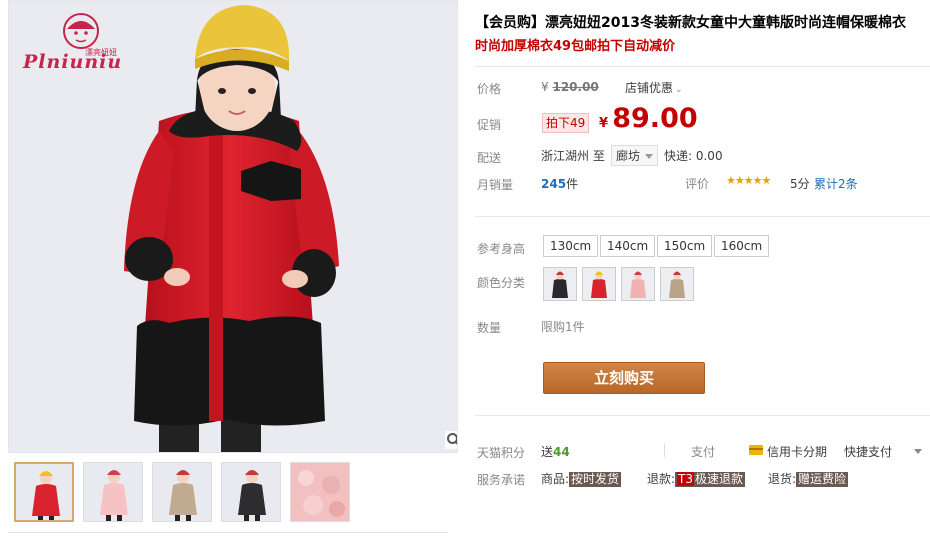  Describe the element at coordinates (599, 284) in the screenshot. I see `color-option-red` at that location.